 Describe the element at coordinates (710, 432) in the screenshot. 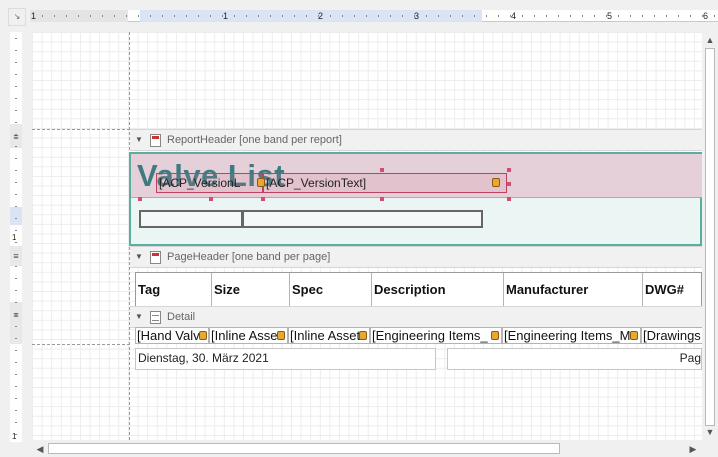

I see `scroll-down-icon: ▼` at that location.